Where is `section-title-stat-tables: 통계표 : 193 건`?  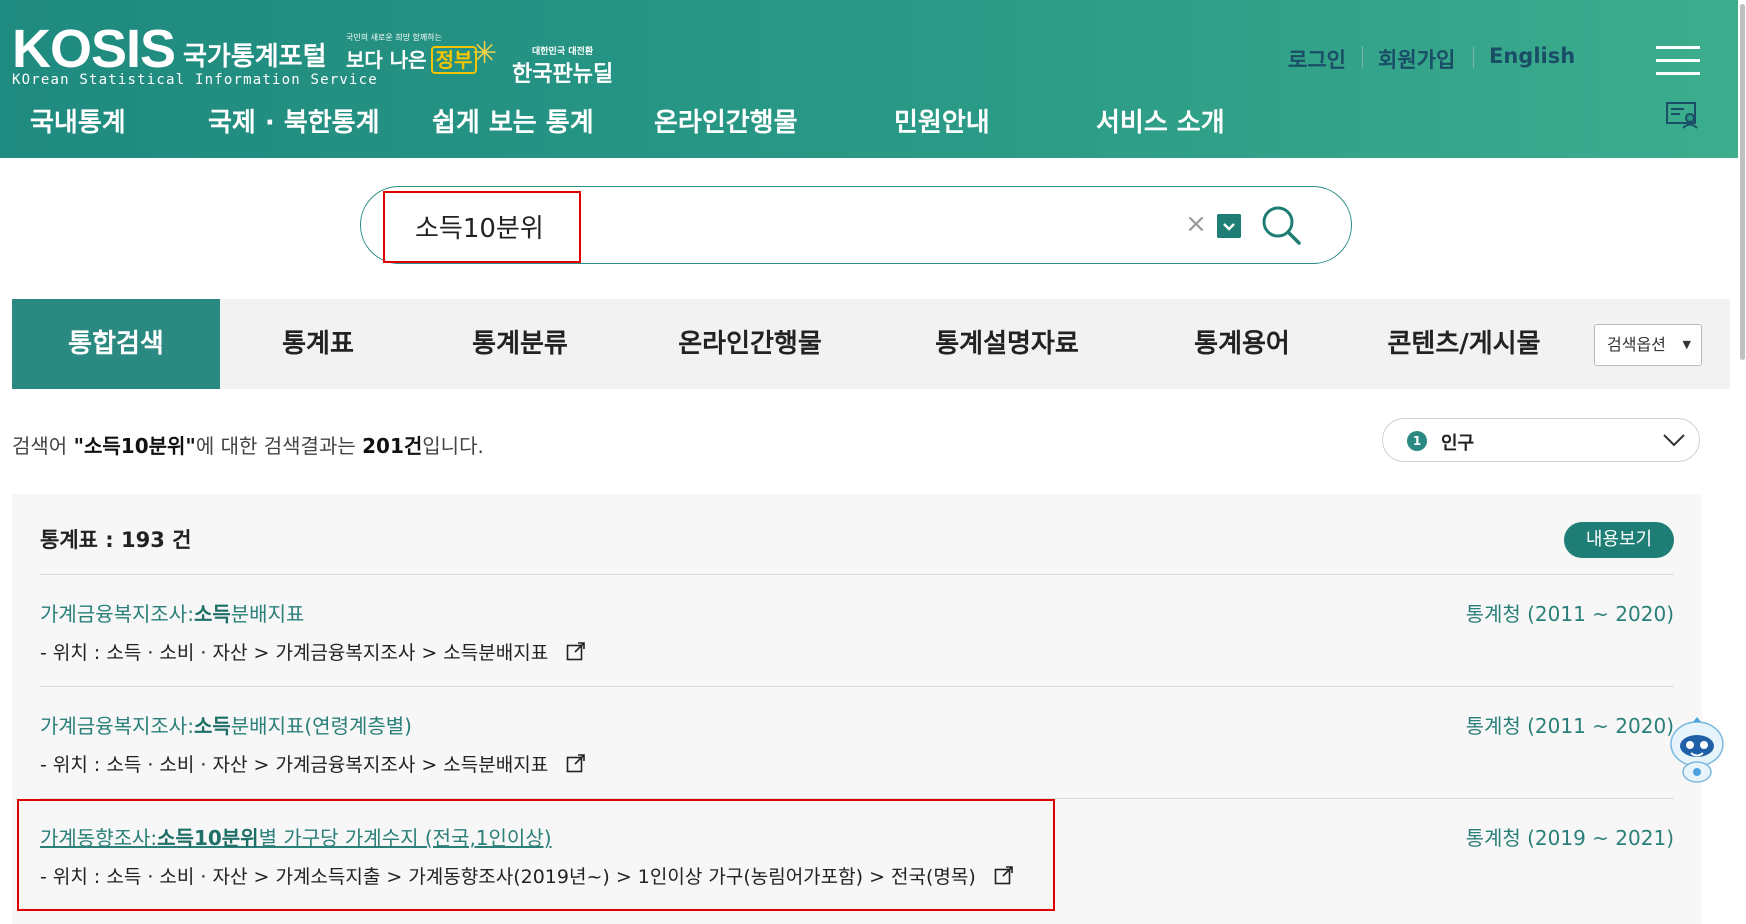 section-title-stat-tables: 통계표 : 193 건 is located at coordinates (116, 540).